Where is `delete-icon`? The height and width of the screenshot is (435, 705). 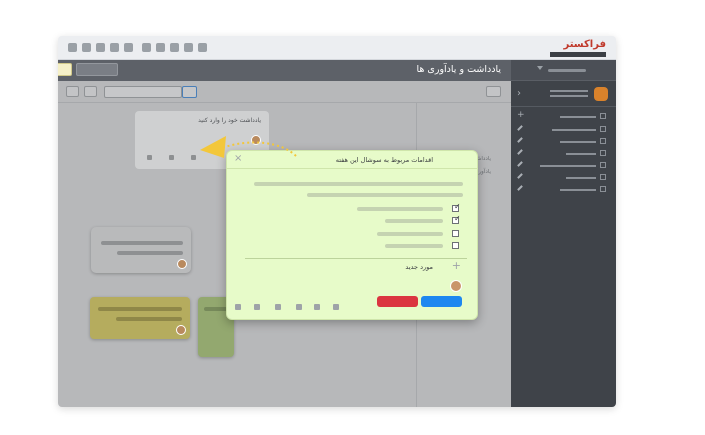 delete-icon is located at coordinates (193, 157).